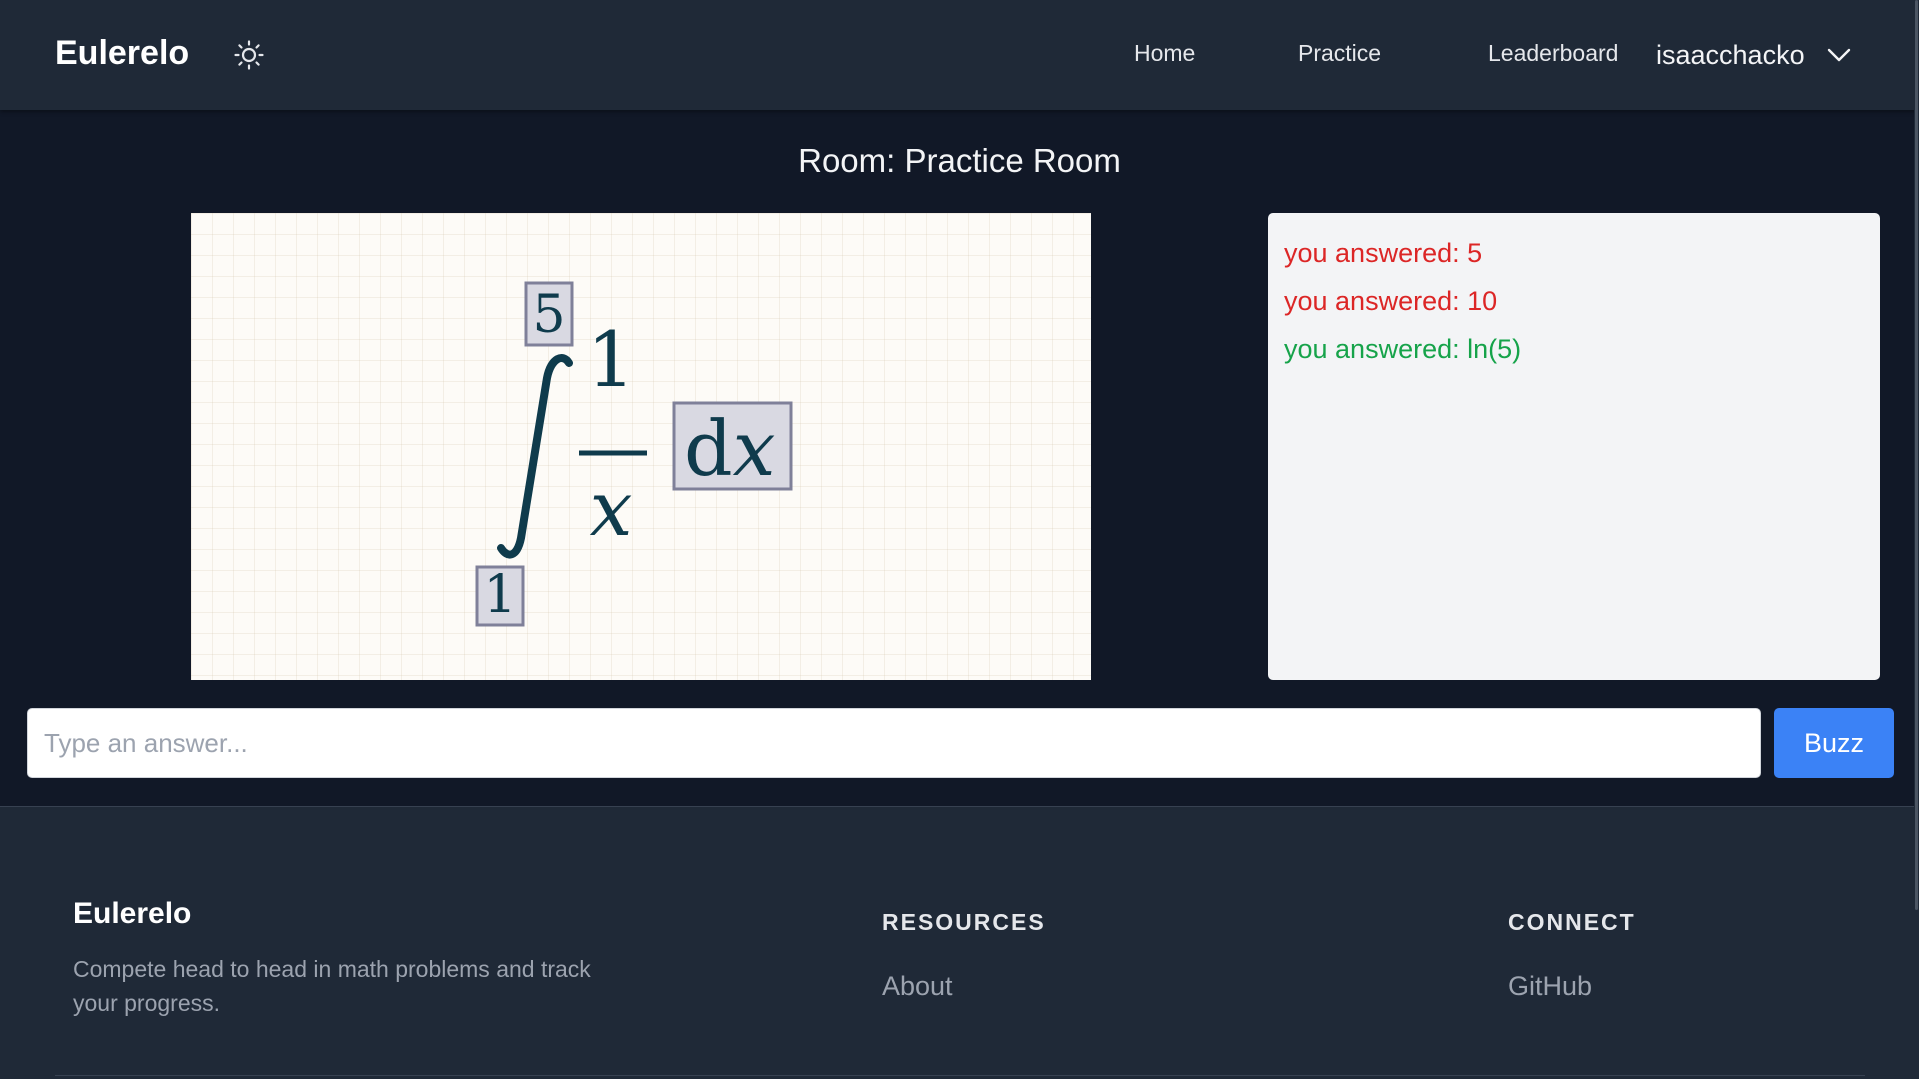 The height and width of the screenshot is (1079, 1919). Describe the element at coordinates (1916, 455) in the screenshot. I see `scrollbar-thumb` at that location.